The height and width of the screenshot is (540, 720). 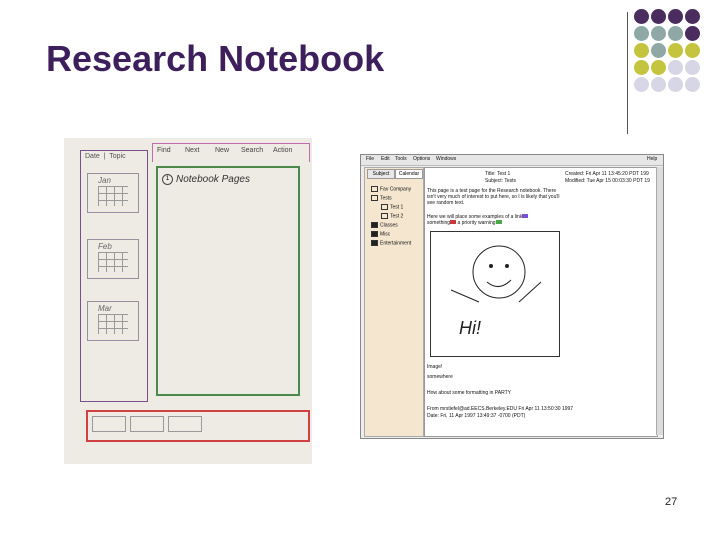 I want to click on sketch-tab-date: Date, so click(x=92, y=156).